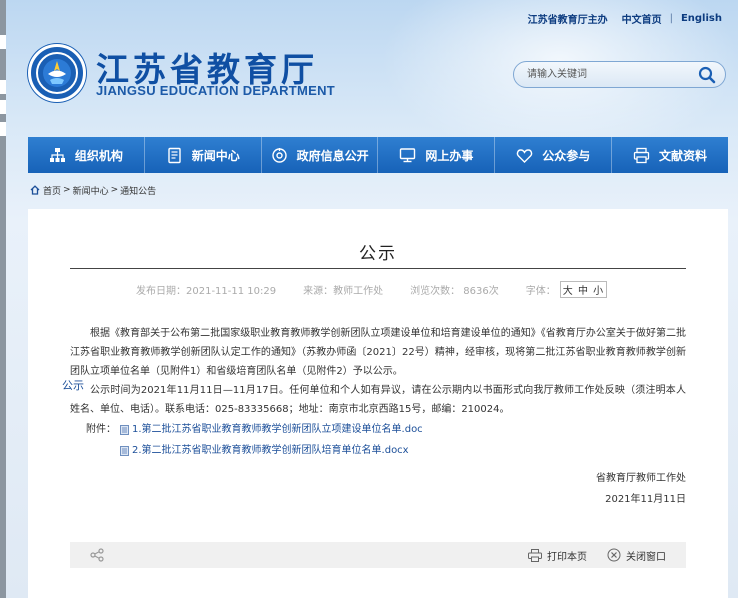 This screenshot has width=738, height=598. Describe the element at coordinates (378, 268) in the screenshot. I see `title-divider` at that location.